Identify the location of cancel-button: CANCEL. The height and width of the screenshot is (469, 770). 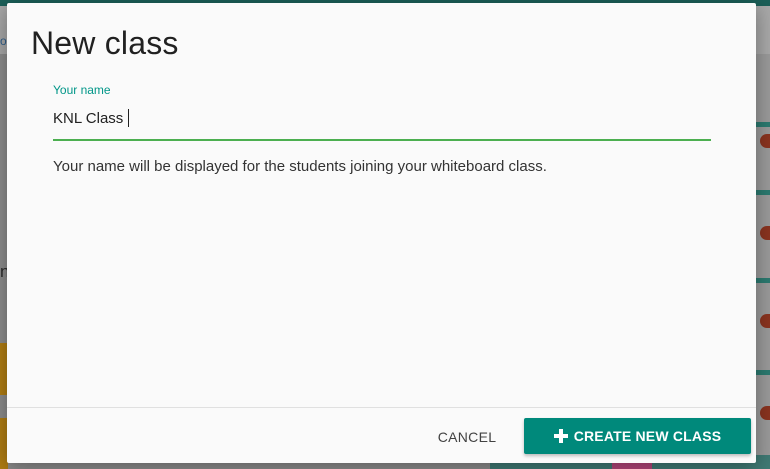
(467, 437).